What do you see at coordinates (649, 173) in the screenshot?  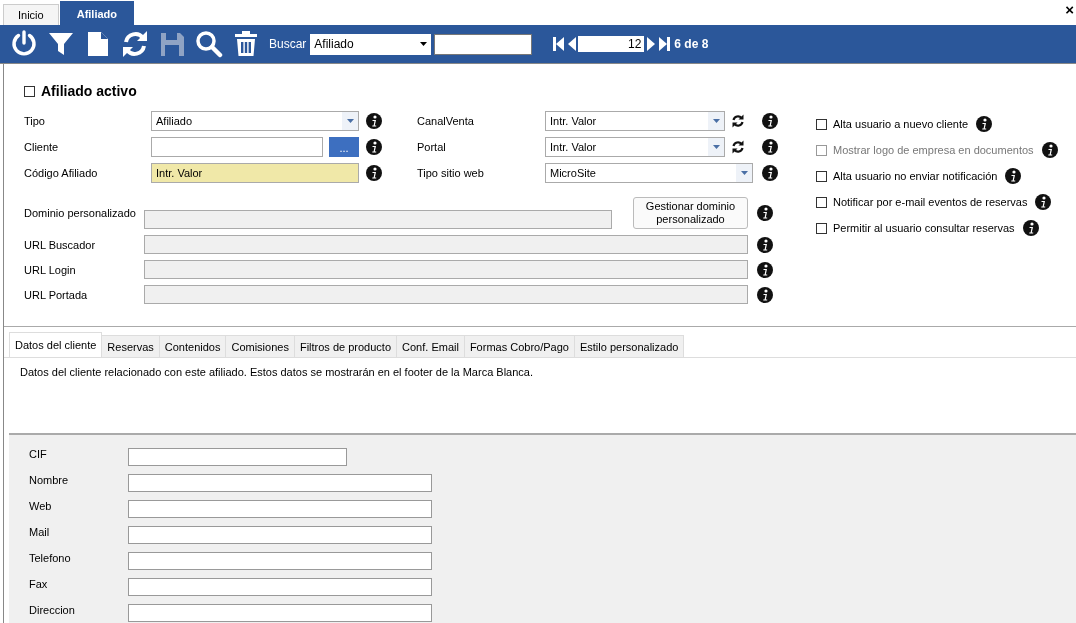 I see `dropdown: MicroSite` at bounding box center [649, 173].